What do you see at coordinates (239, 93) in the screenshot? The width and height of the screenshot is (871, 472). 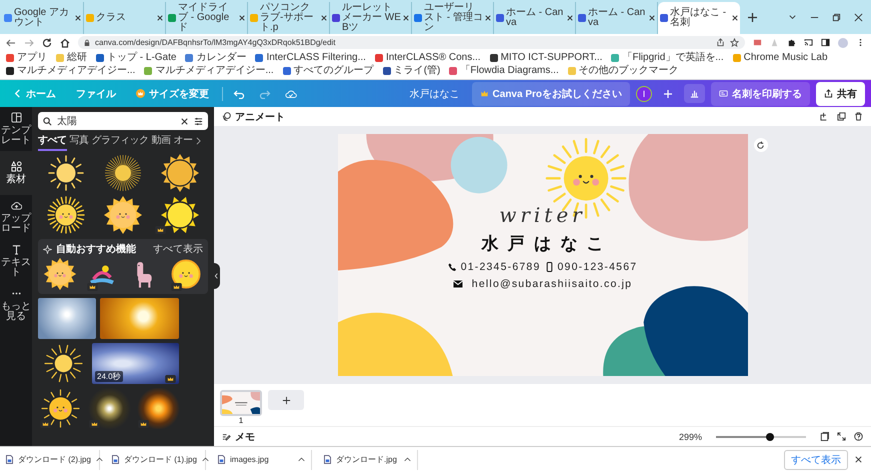 I see `undo-icon` at bounding box center [239, 93].